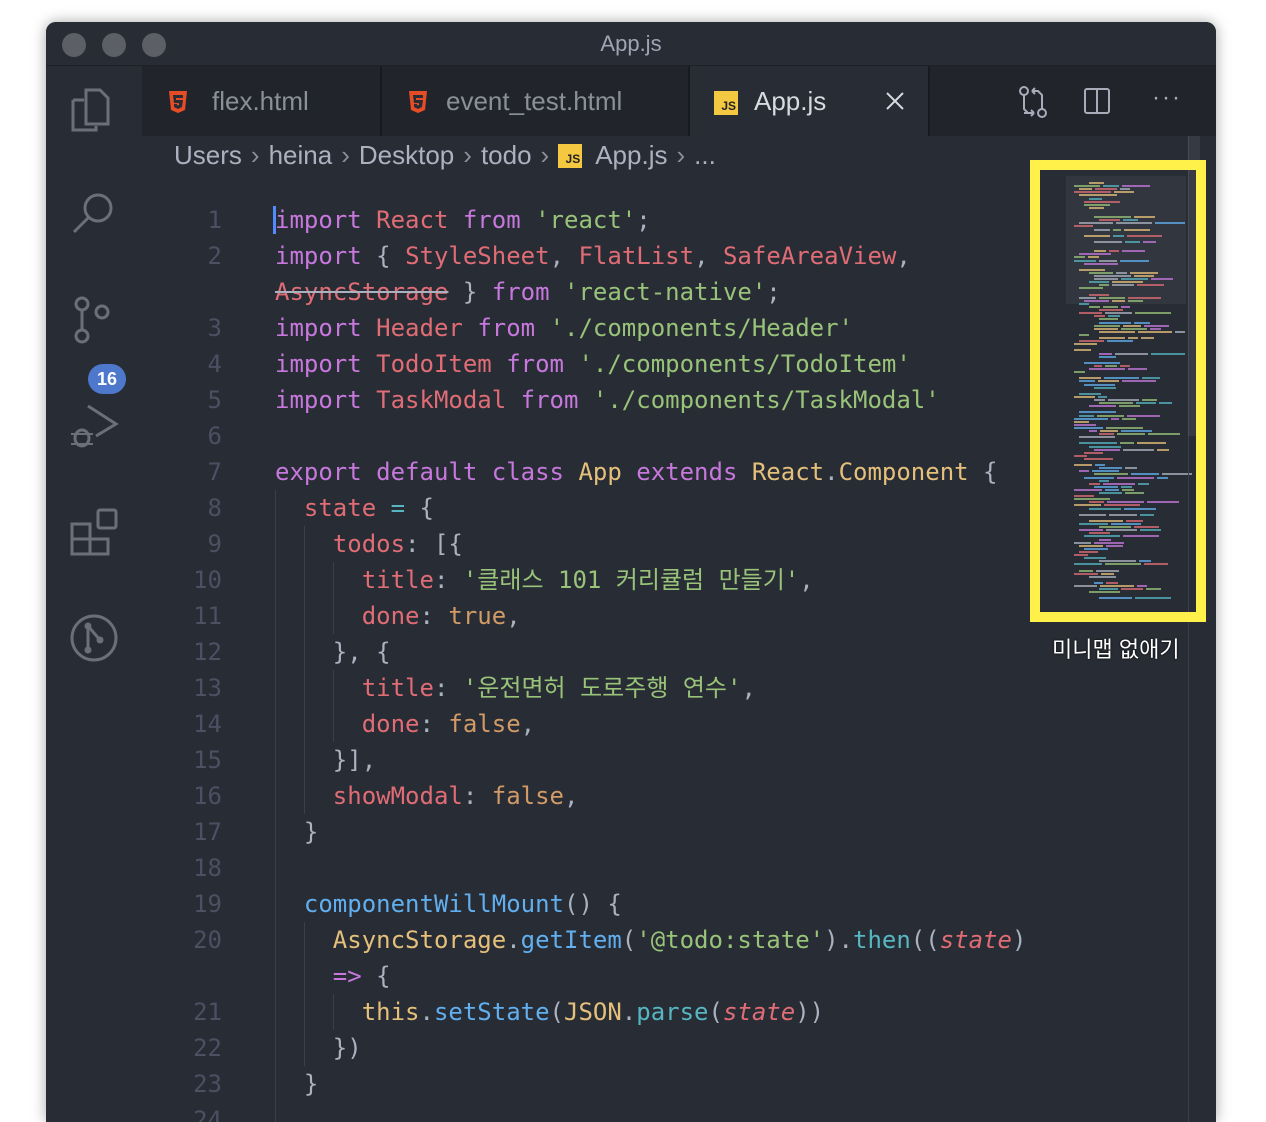  I want to click on code-token: AsyncStorage, so click(362, 292).